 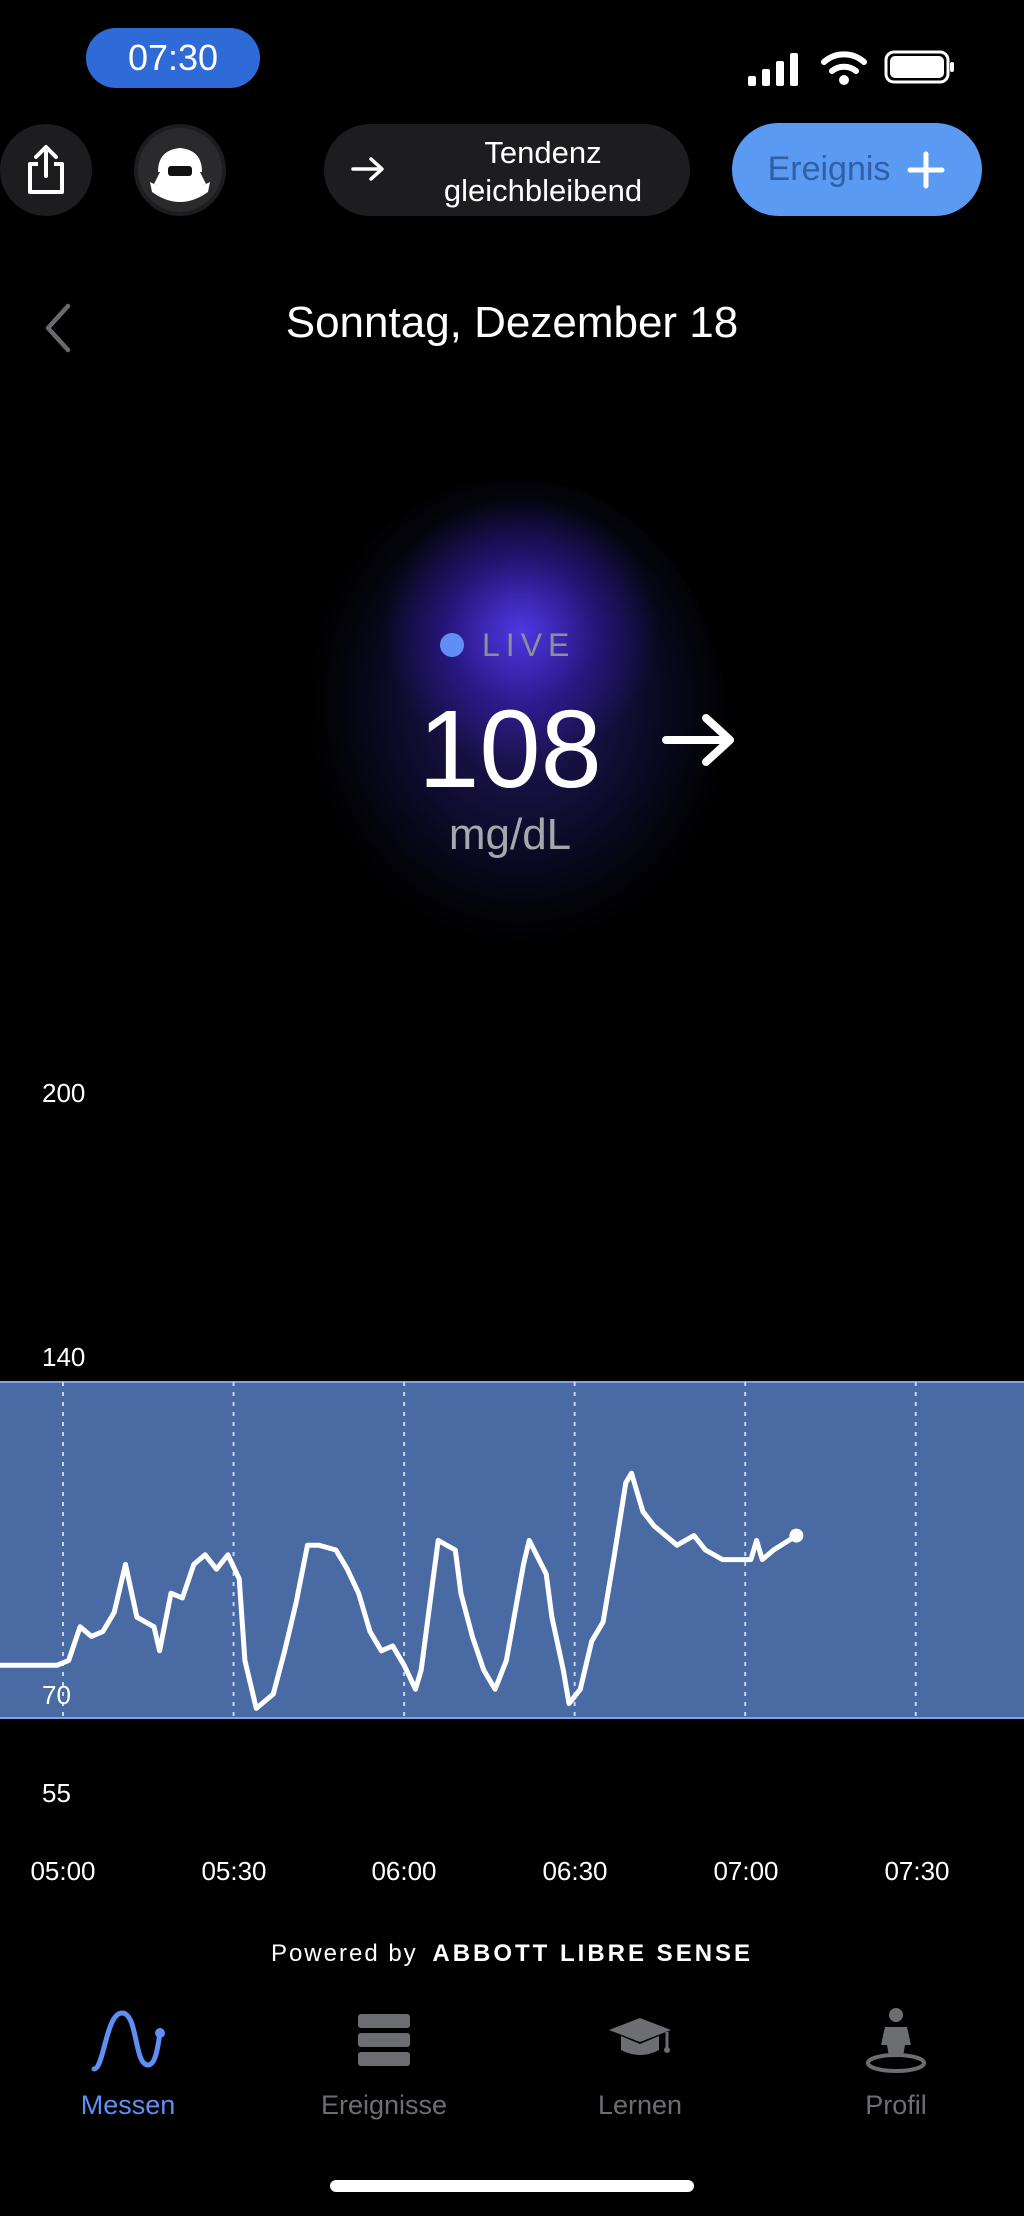 I want to click on tab-ereignisse: Ereignisse, so click(x=384, y=2060).